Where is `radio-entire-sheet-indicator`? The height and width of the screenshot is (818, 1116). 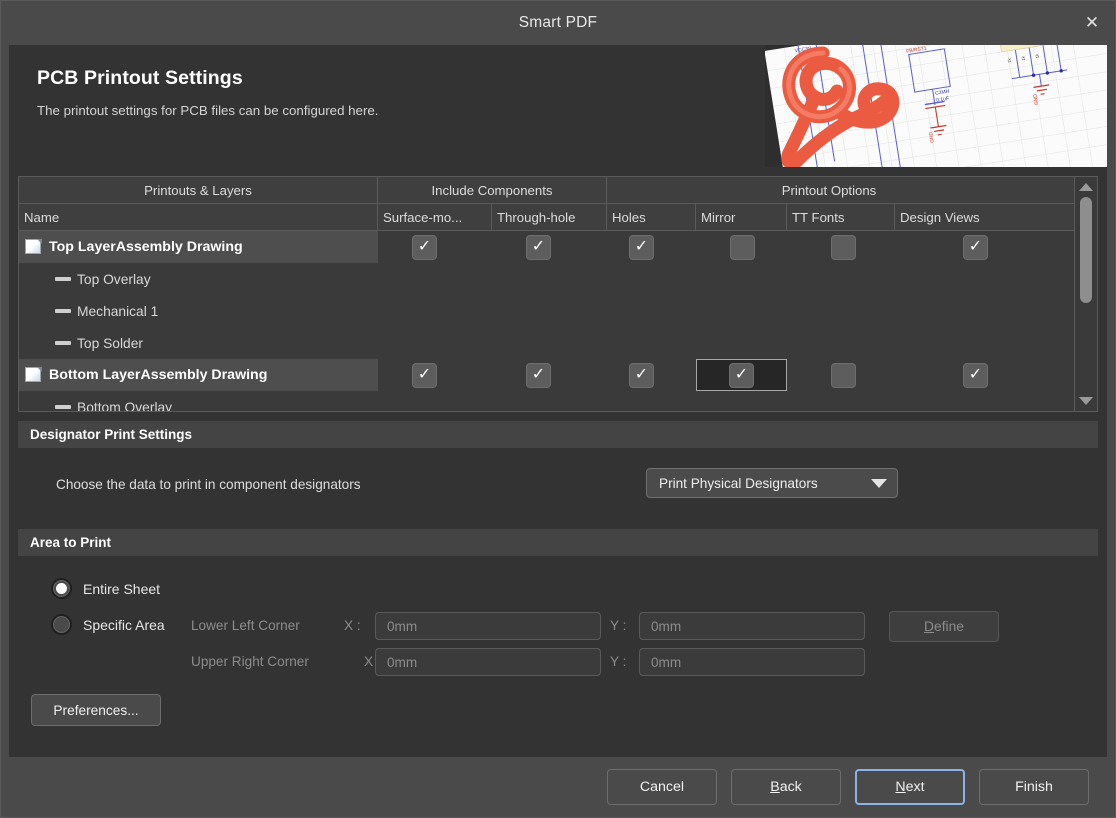 radio-entire-sheet-indicator is located at coordinates (61, 588).